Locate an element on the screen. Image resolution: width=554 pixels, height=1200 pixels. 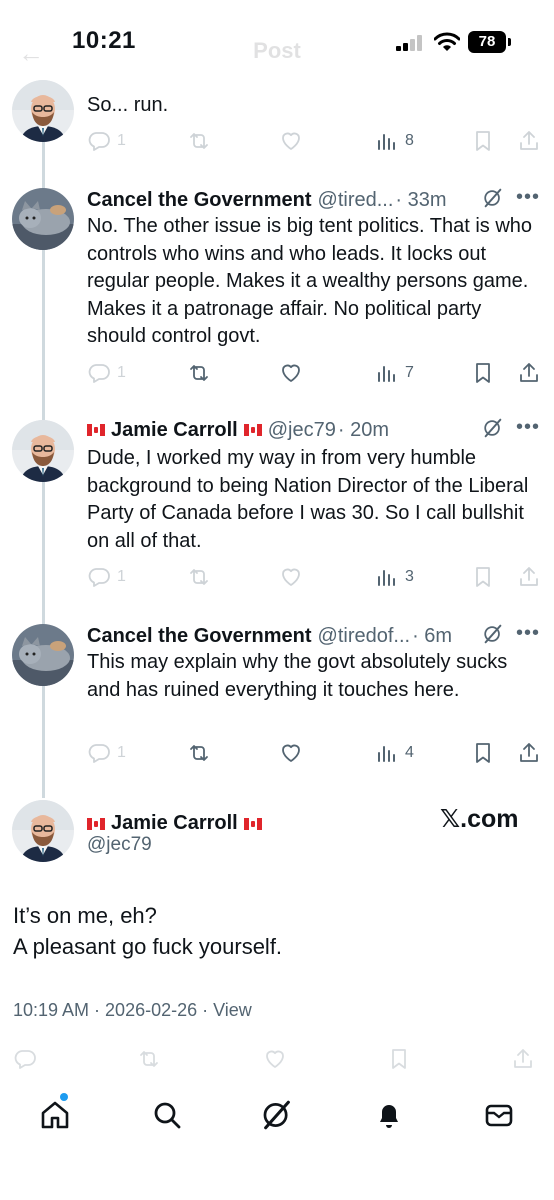
xcom-watermark: 𝕏.com is located at coordinates (479, 819).